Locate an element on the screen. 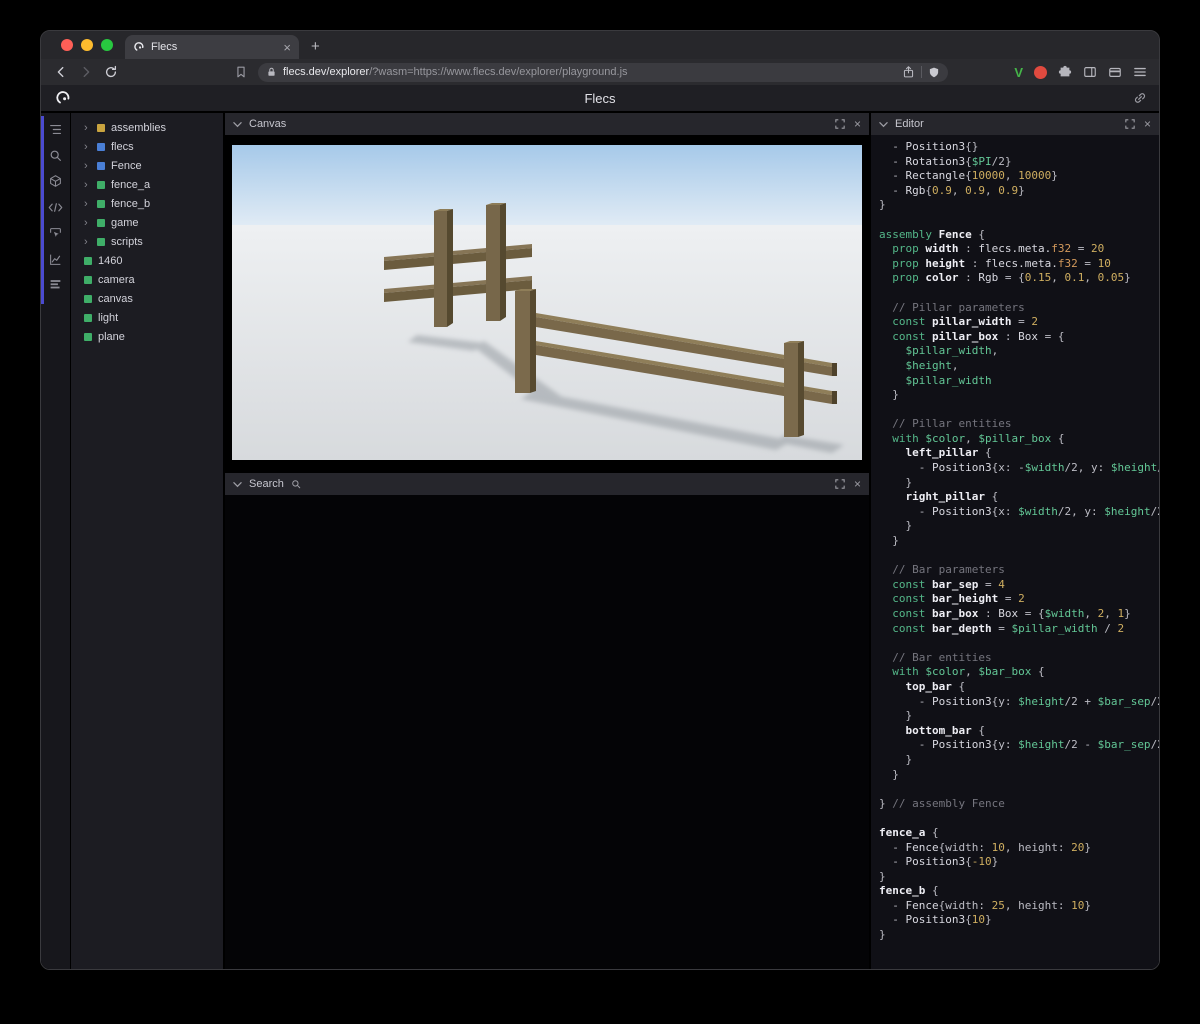 This screenshot has width=1200, height=1024. tree-item-fence_b: › fence_b is located at coordinates (147, 203).